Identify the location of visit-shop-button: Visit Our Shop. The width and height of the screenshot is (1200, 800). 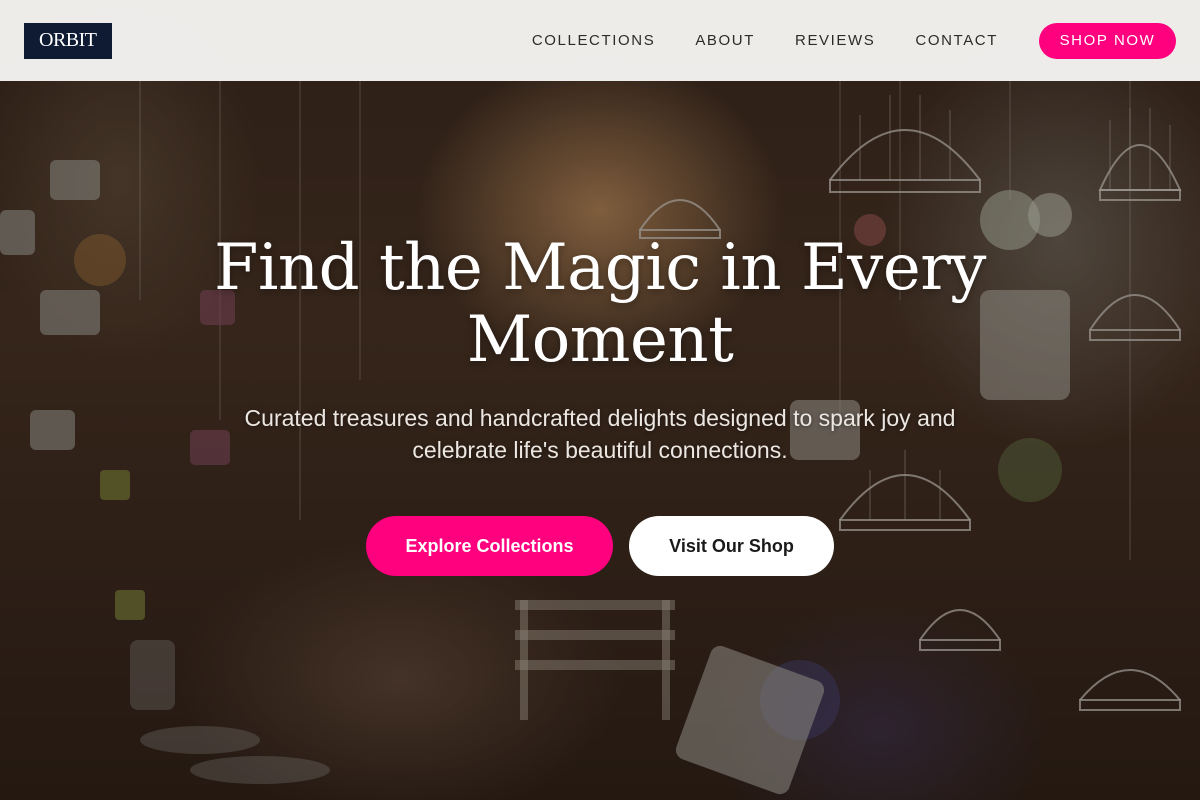
(731, 546).